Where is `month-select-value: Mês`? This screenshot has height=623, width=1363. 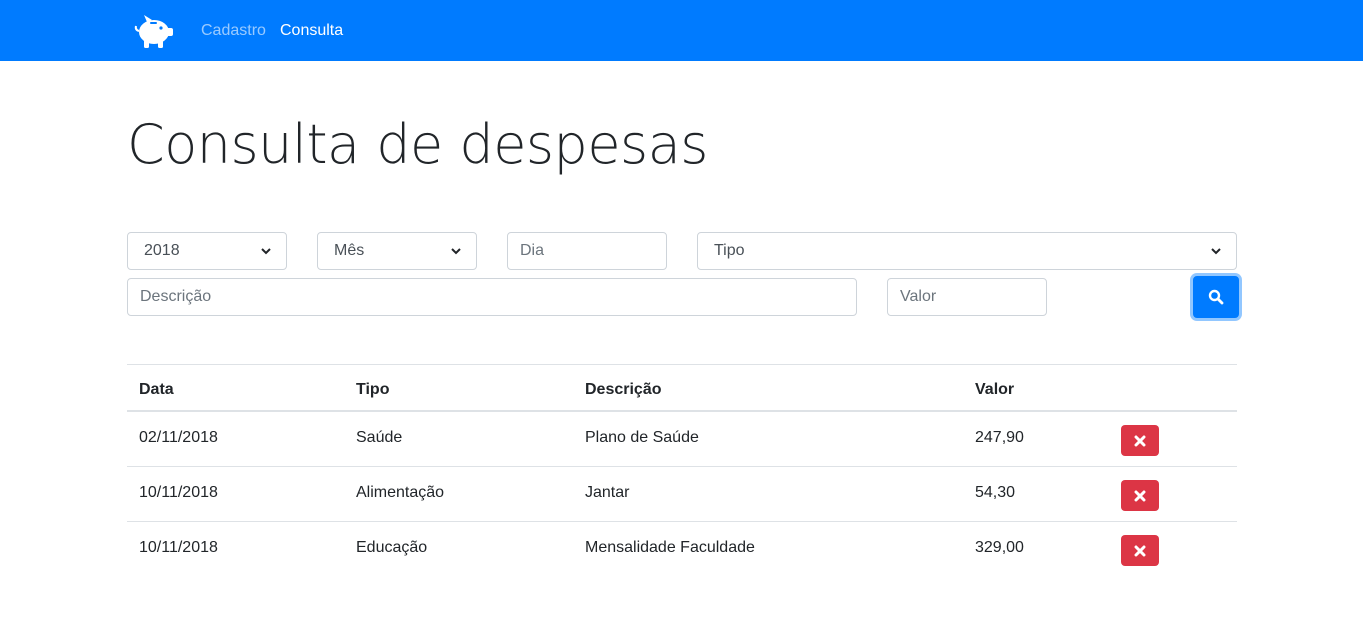 month-select-value: Mês is located at coordinates (349, 250).